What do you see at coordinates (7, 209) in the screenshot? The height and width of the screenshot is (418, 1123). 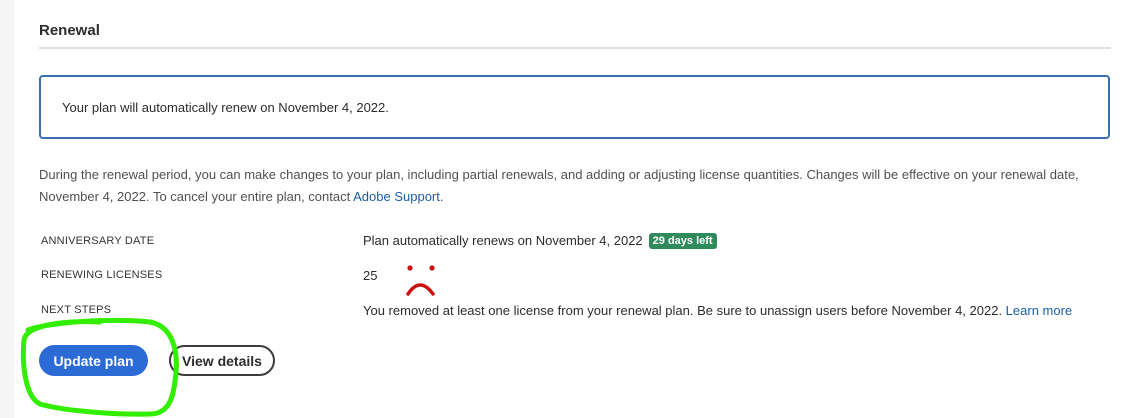 I see `left-gutter` at bounding box center [7, 209].